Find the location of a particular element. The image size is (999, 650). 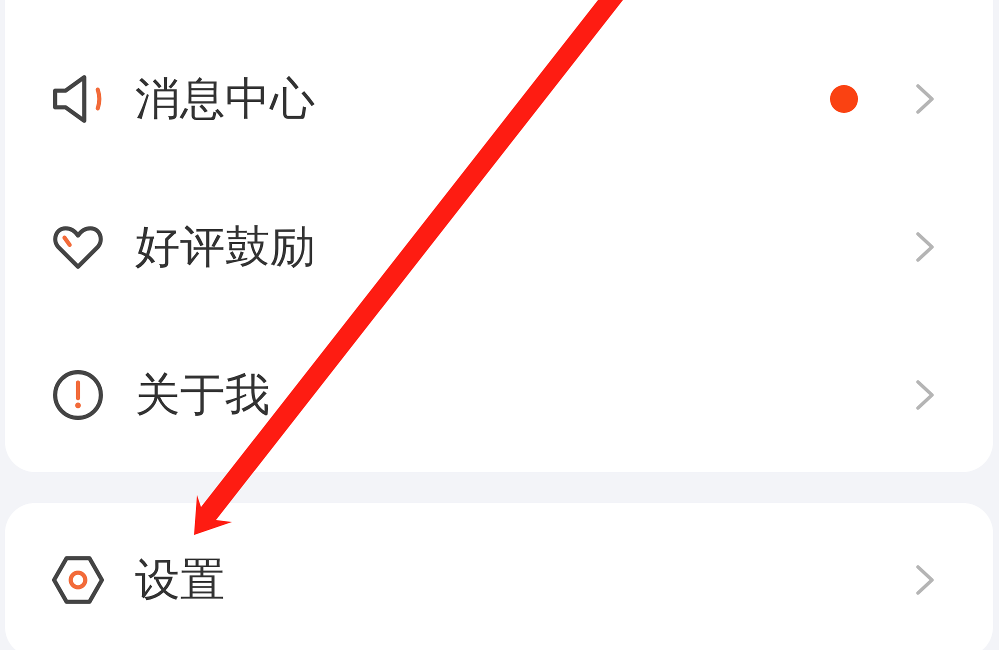

settings-icon is located at coordinates (78, 580).